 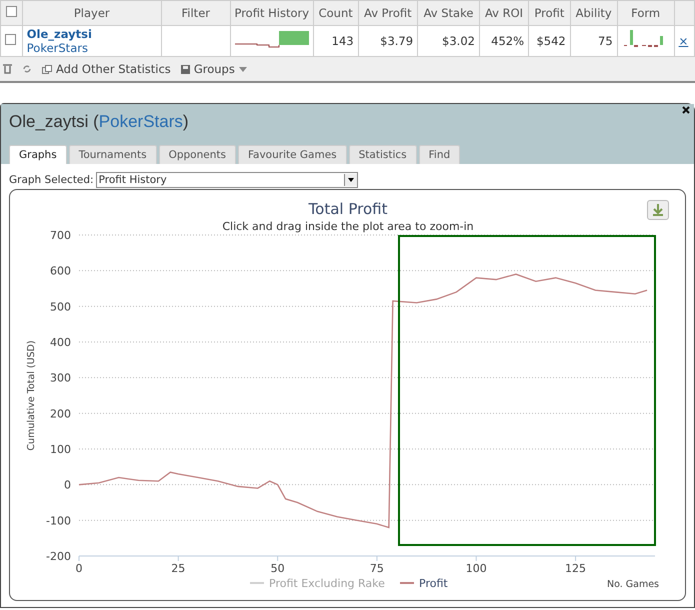 I want to click on tab: Find, so click(x=439, y=154).